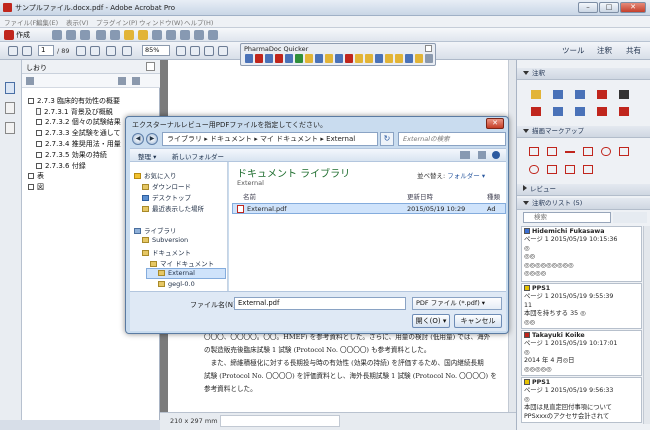  Describe the element at coordinates (387, 139) in the screenshot. I see `refresh-icon: ↻` at that location.